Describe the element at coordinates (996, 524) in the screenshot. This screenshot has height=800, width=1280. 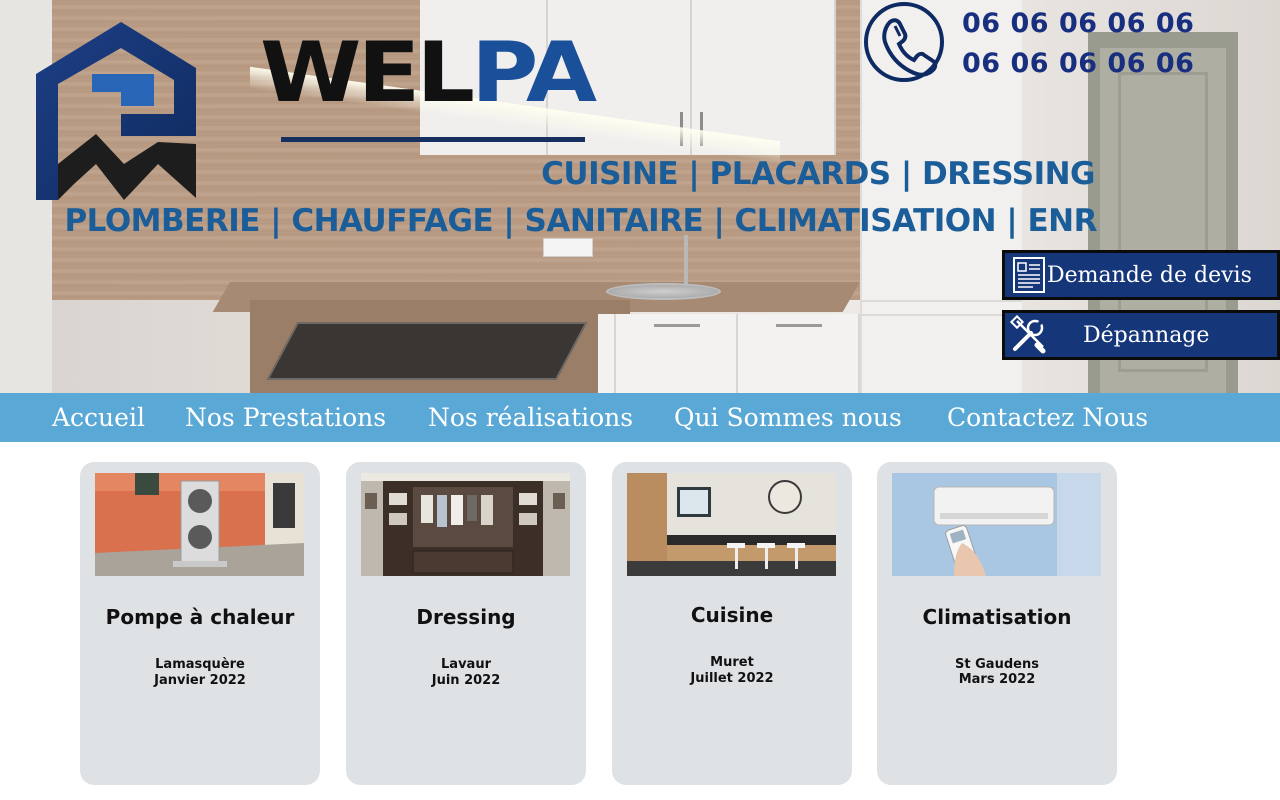
I see `air-conditioning-photo` at that location.